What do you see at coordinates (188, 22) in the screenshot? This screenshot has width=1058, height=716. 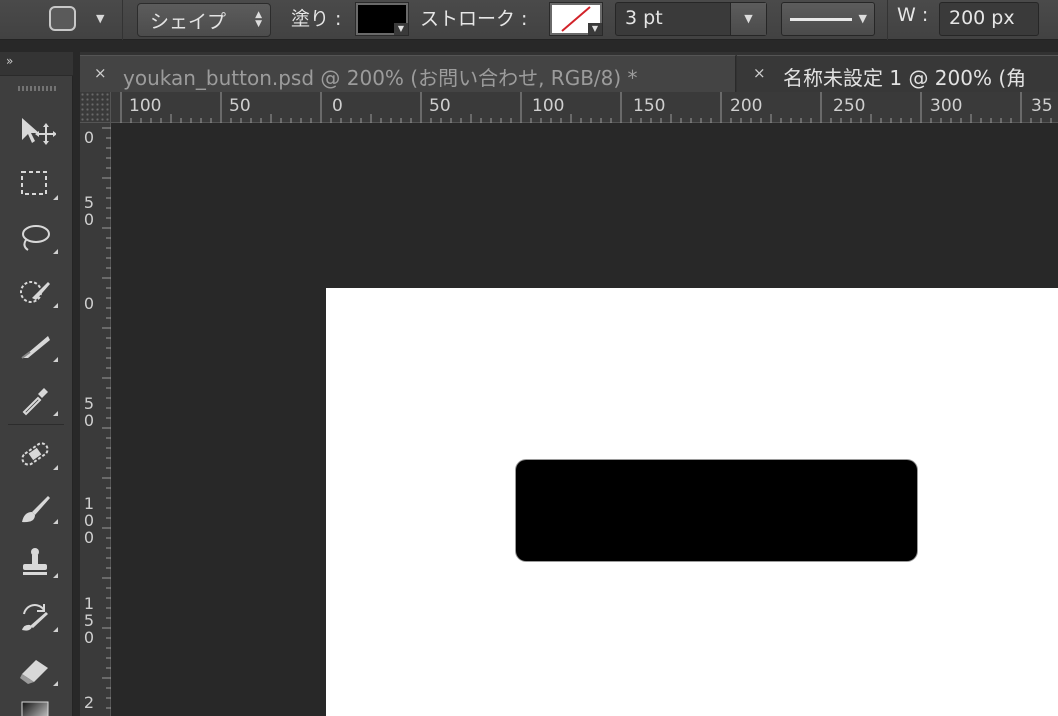 I see `mode-select-label: シェイプ` at bounding box center [188, 22].